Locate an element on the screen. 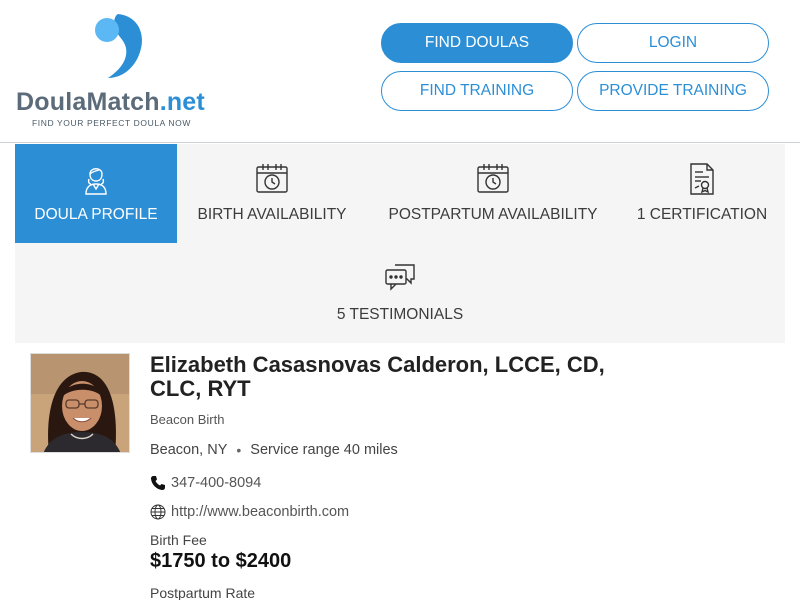  login-button: LOGIN is located at coordinates (673, 43).